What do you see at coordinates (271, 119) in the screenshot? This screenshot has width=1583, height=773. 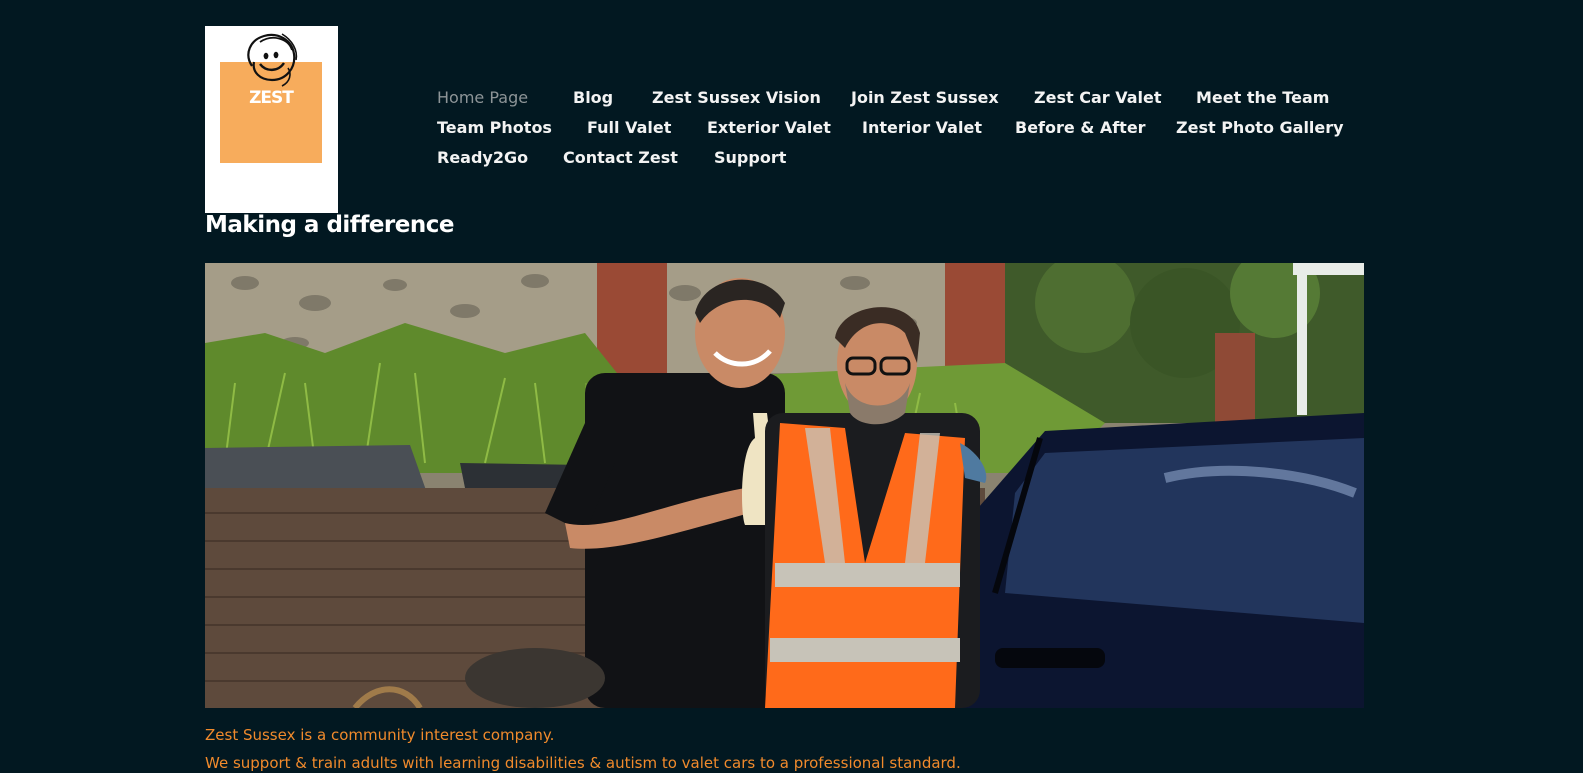 I see `zest-logo: ZEST` at bounding box center [271, 119].